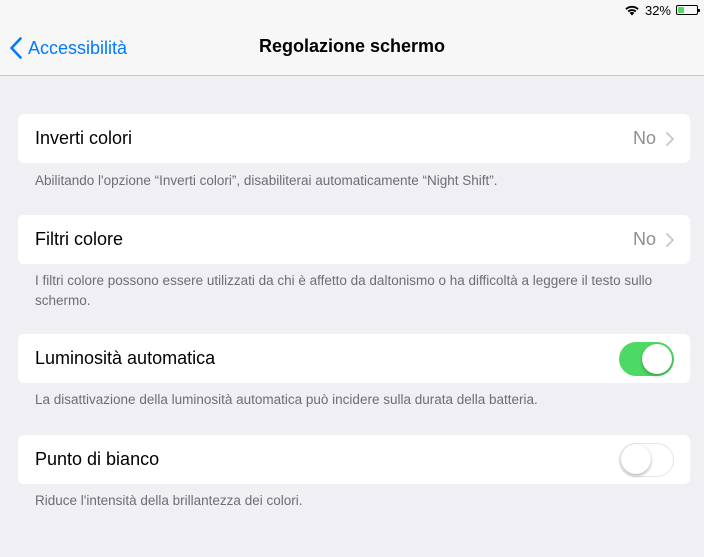 This screenshot has width=704, height=557. Describe the element at coordinates (644, 138) in the screenshot. I see `invert-colors-value: No` at that location.